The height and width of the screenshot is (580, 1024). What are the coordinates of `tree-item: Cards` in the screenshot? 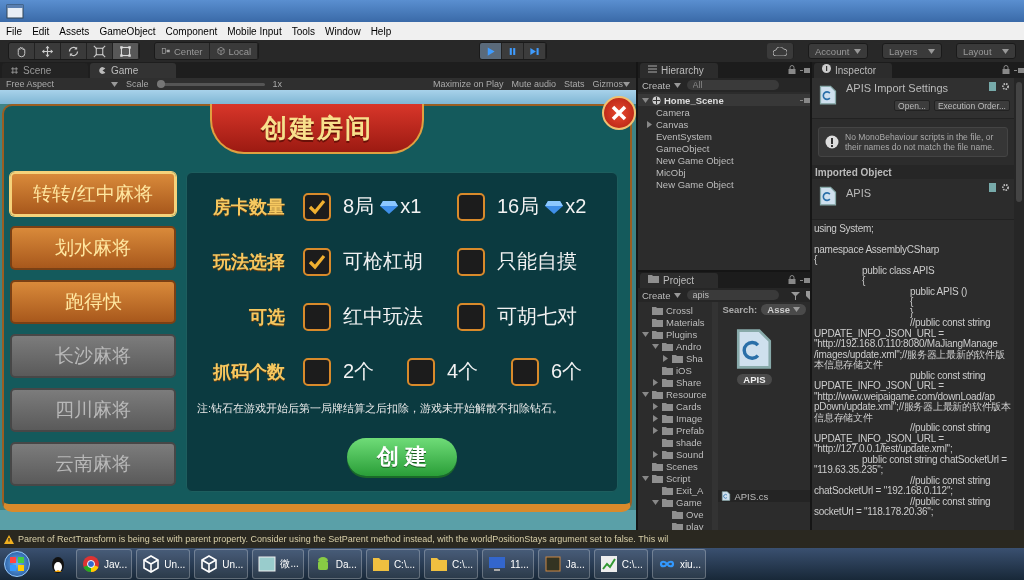 It's located at (689, 406).